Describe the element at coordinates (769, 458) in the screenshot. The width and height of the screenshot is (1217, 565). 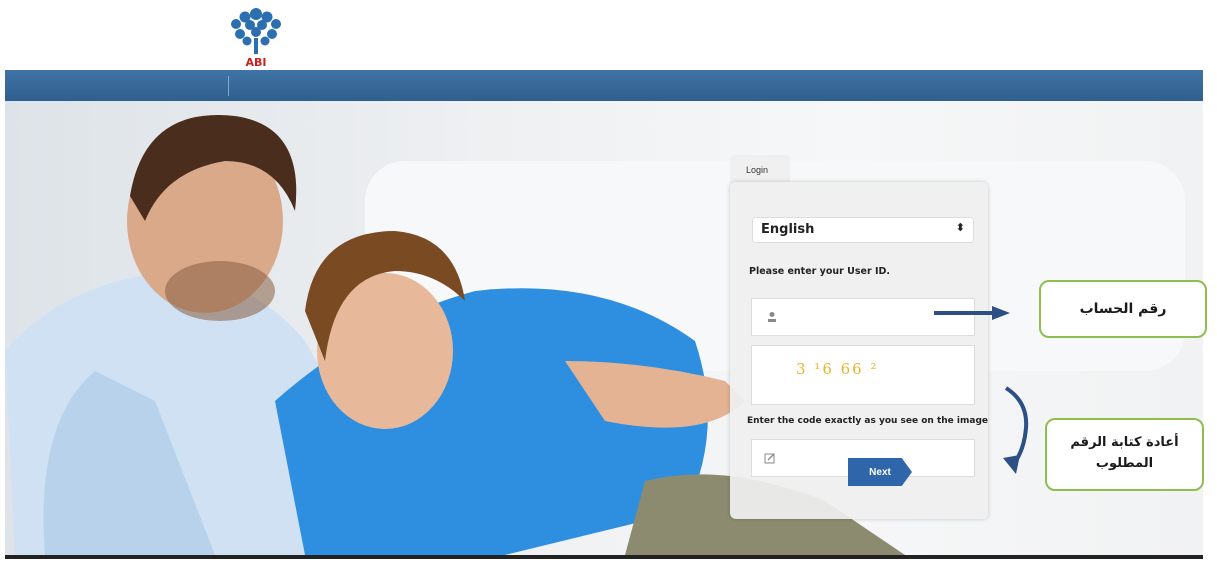
I see `edit-icon` at that location.